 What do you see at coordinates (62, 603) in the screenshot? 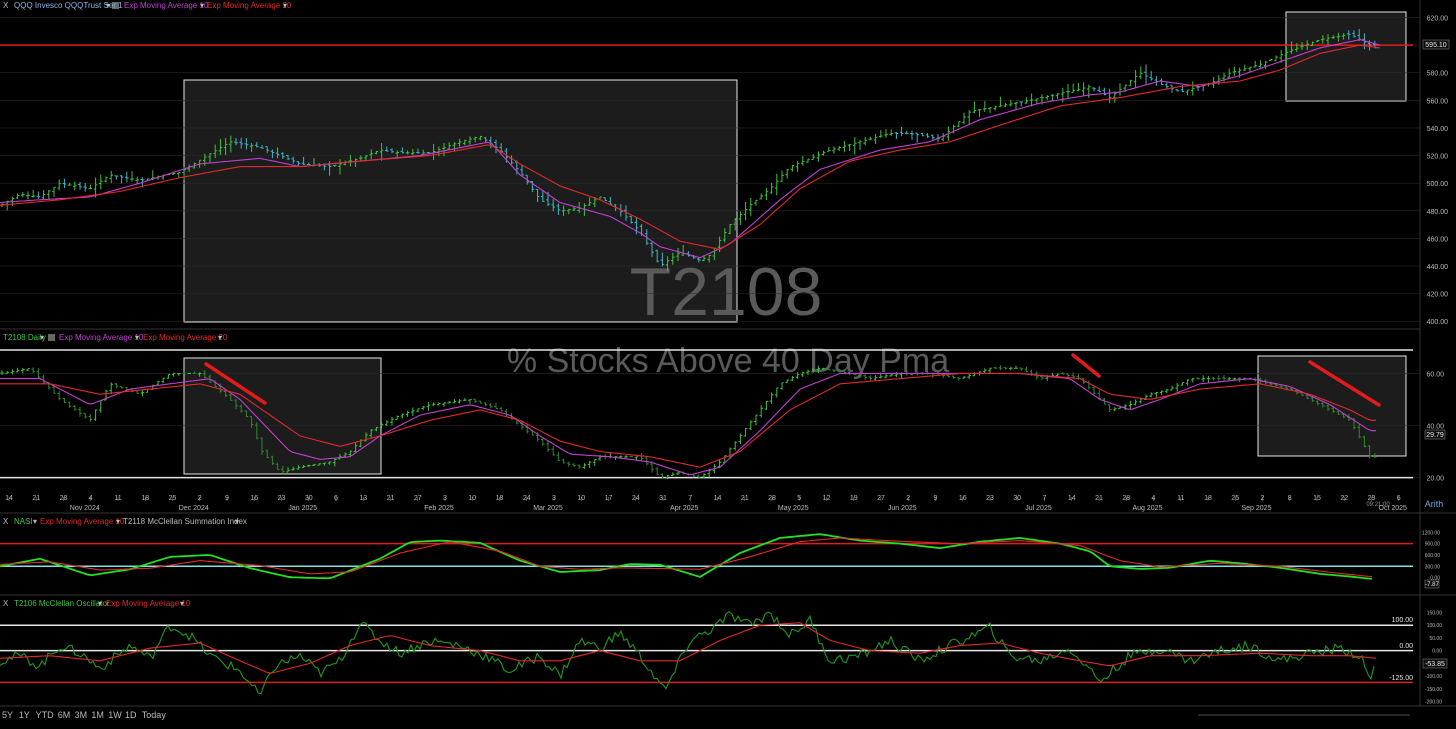
I see `legend-oscillator: T2106 McClellan Oscillator` at bounding box center [62, 603].